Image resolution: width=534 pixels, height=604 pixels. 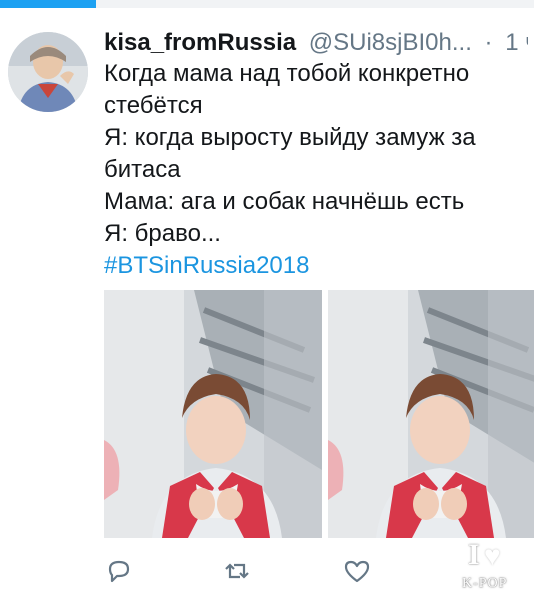 I want to click on heart-icon: ♥, so click(x=492, y=555).